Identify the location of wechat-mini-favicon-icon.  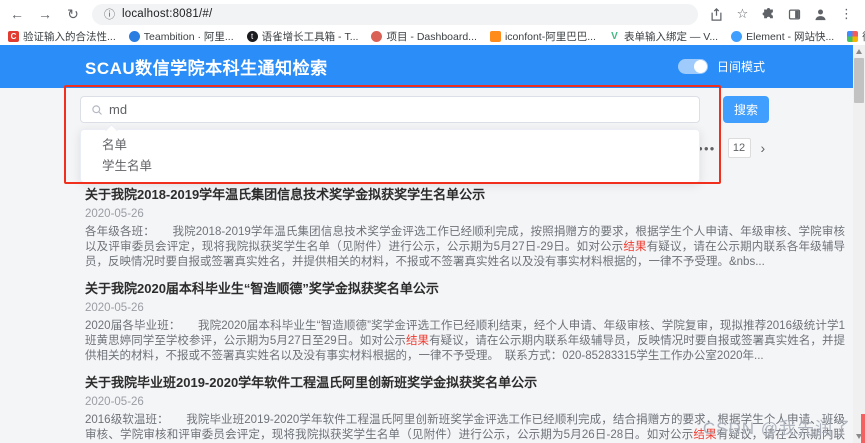
(853, 36).